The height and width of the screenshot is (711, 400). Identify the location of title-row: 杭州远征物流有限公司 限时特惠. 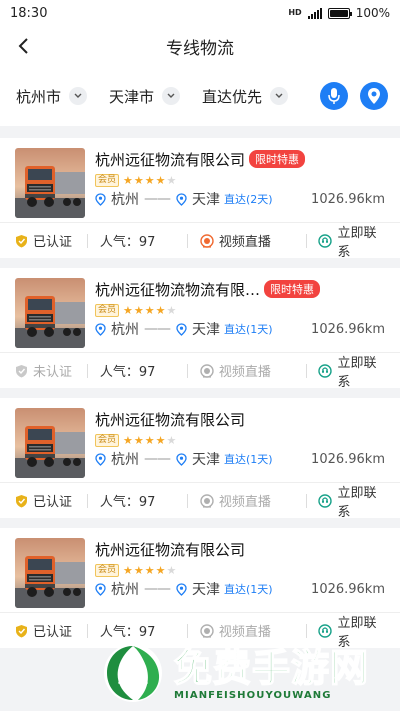
(240, 159).